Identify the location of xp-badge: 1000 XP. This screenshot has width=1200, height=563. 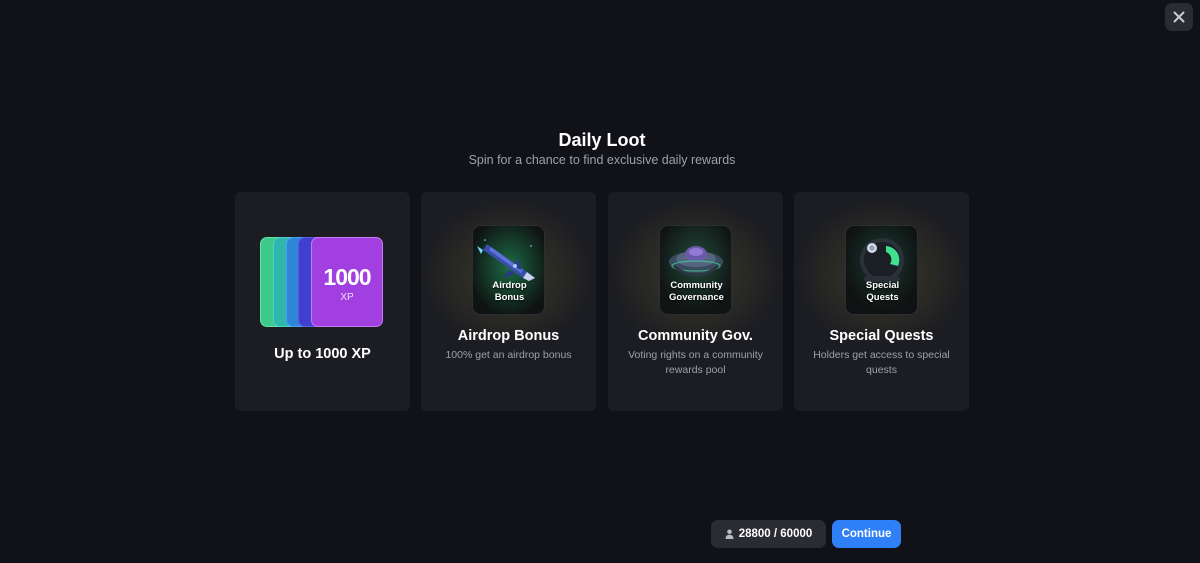
(347, 282).